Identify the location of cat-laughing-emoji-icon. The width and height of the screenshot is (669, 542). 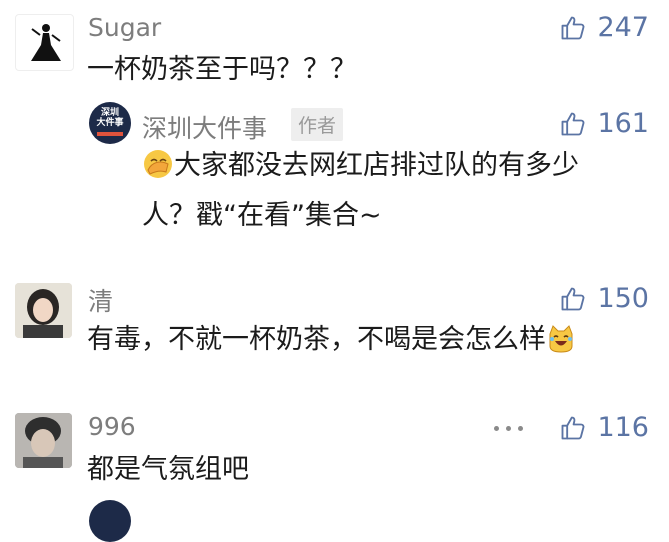
(561, 346).